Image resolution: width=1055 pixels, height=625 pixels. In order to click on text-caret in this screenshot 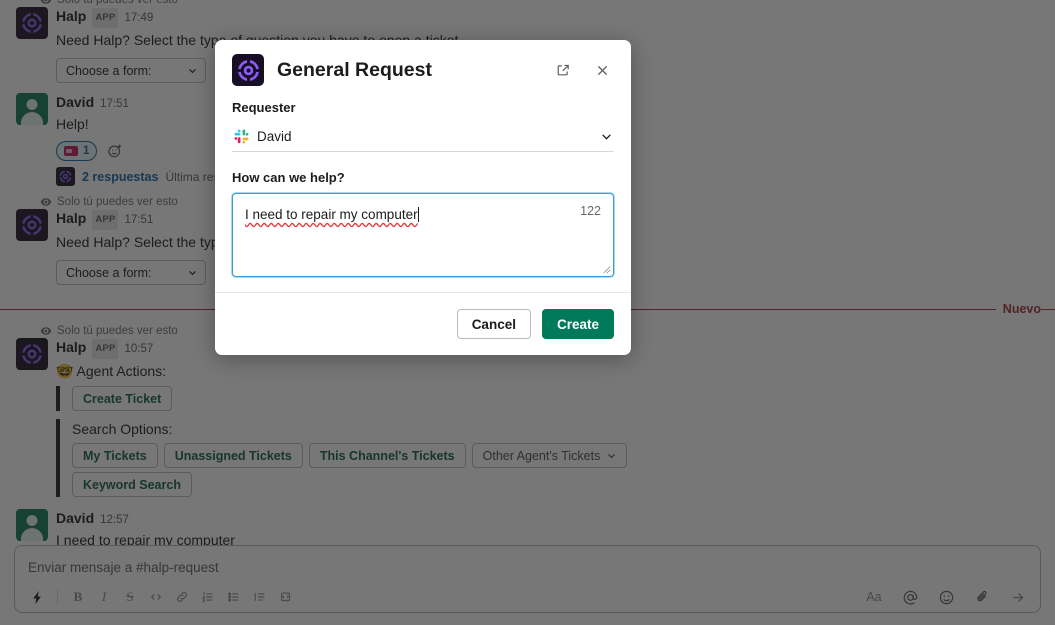, I will do `click(418, 214)`.